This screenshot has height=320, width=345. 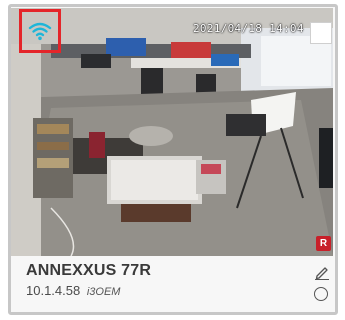 I want to click on edit-button, so click(x=322, y=272).